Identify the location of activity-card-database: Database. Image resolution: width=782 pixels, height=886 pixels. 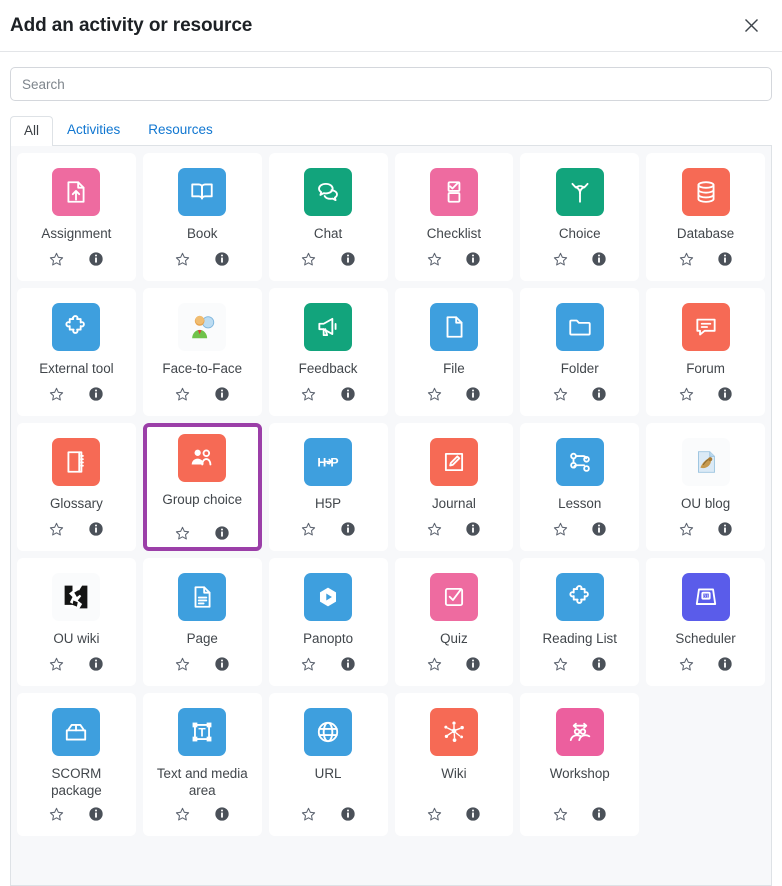
(705, 217).